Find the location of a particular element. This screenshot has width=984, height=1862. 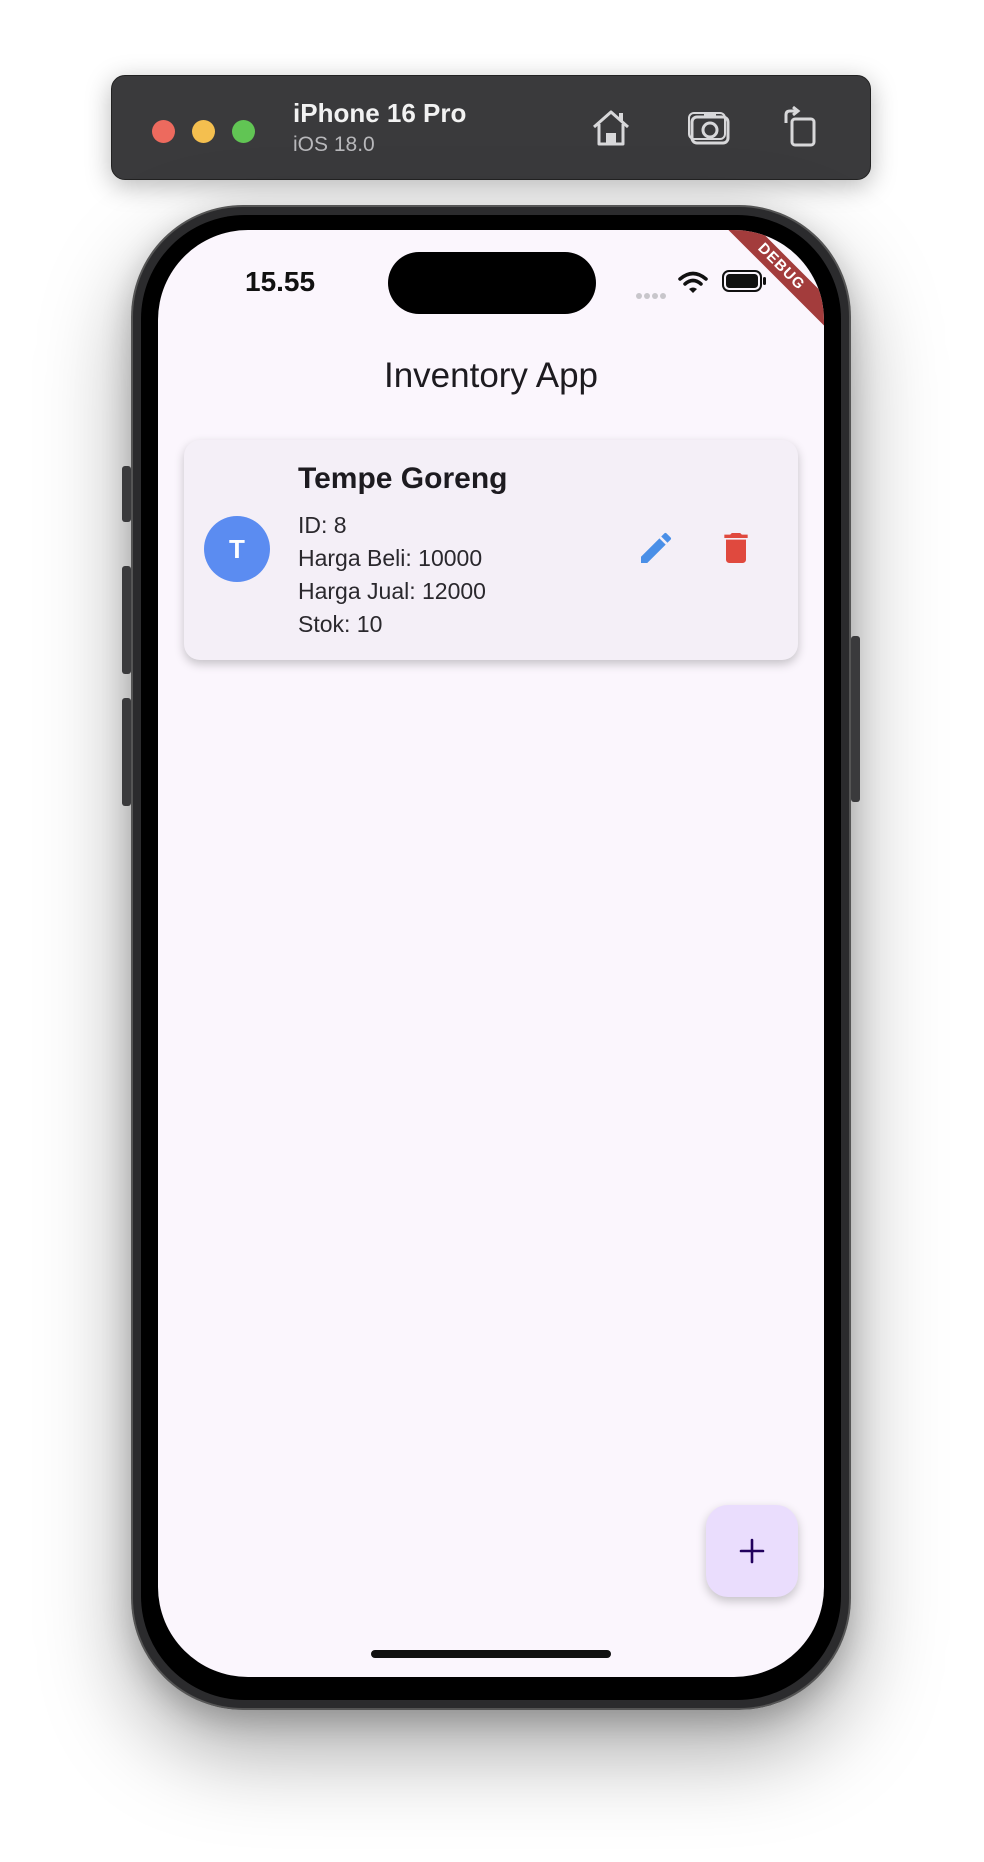

close-window-button is located at coordinates (163, 131).